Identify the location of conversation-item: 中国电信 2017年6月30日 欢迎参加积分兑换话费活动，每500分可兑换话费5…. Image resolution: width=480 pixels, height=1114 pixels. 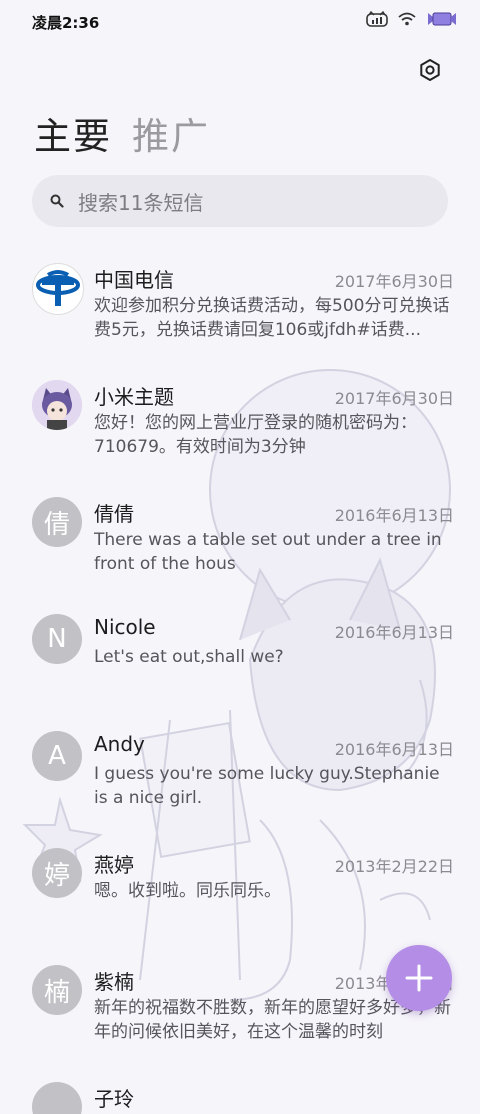
(240, 313).